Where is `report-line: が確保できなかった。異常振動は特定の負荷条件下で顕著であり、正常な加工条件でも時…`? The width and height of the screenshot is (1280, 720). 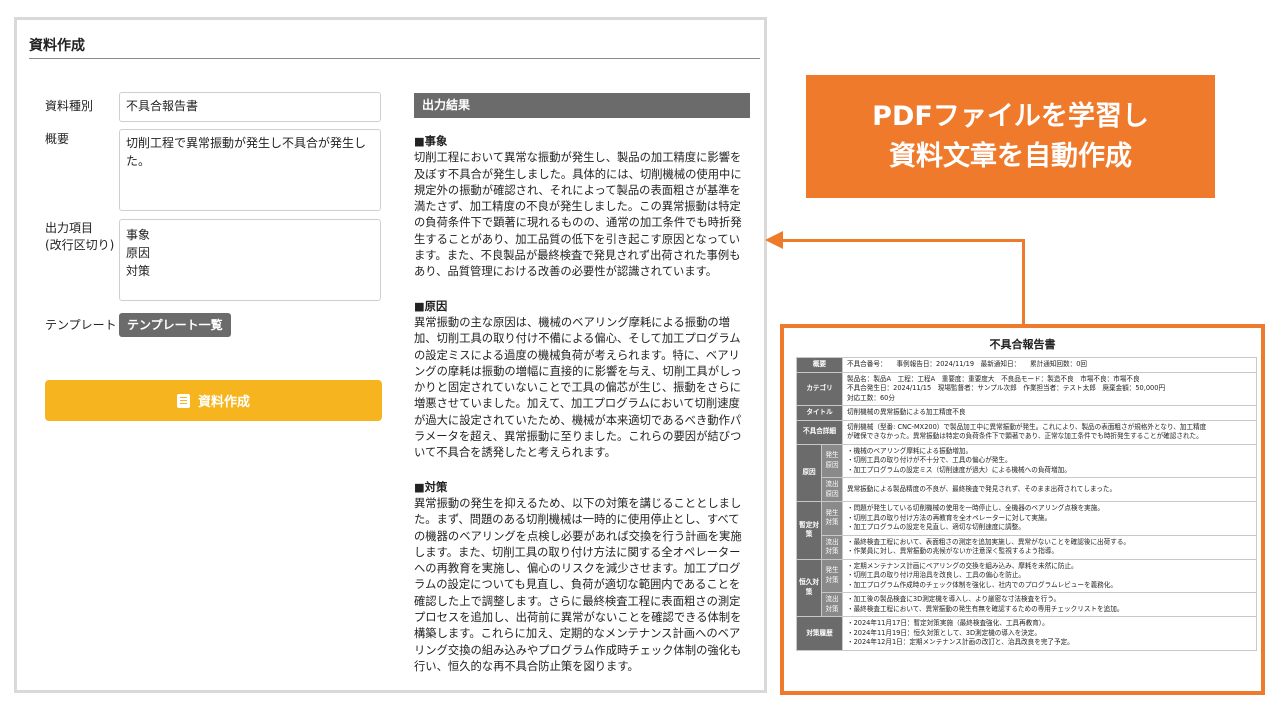
report-line: が確保できなかった。異常振動は特定の負荷条件下で顕著であり、正常な加工条件でも時… is located at coordinates (1025, 436).